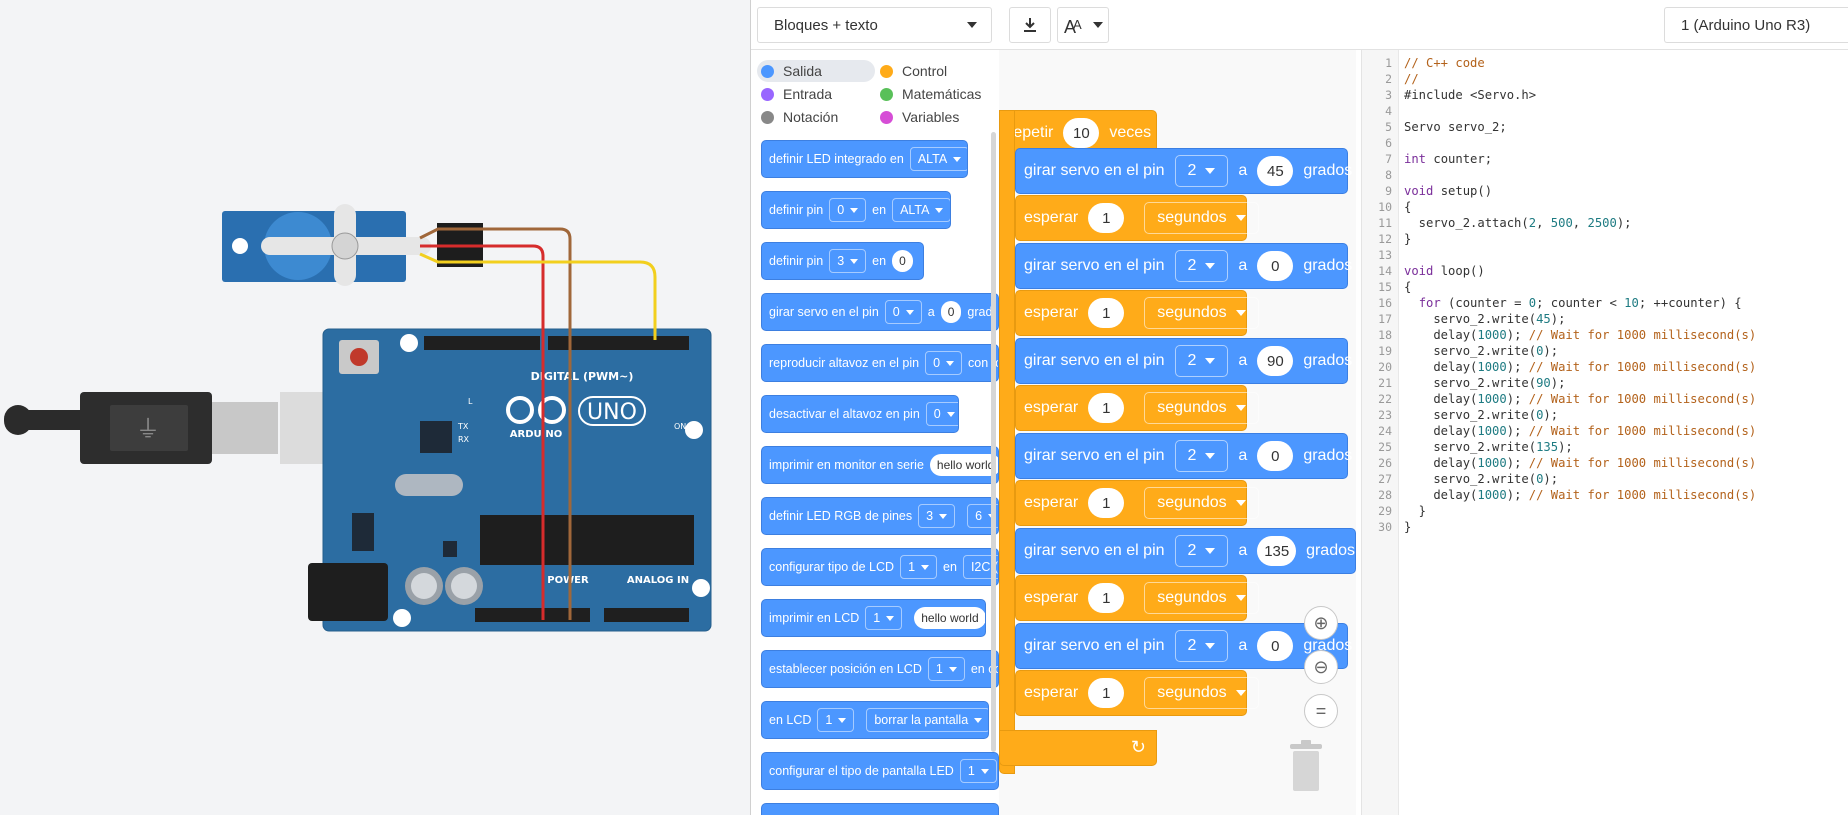 This screenshot has height=815, width=1848. I want to click on palette-block-partial, so click(880, 809).